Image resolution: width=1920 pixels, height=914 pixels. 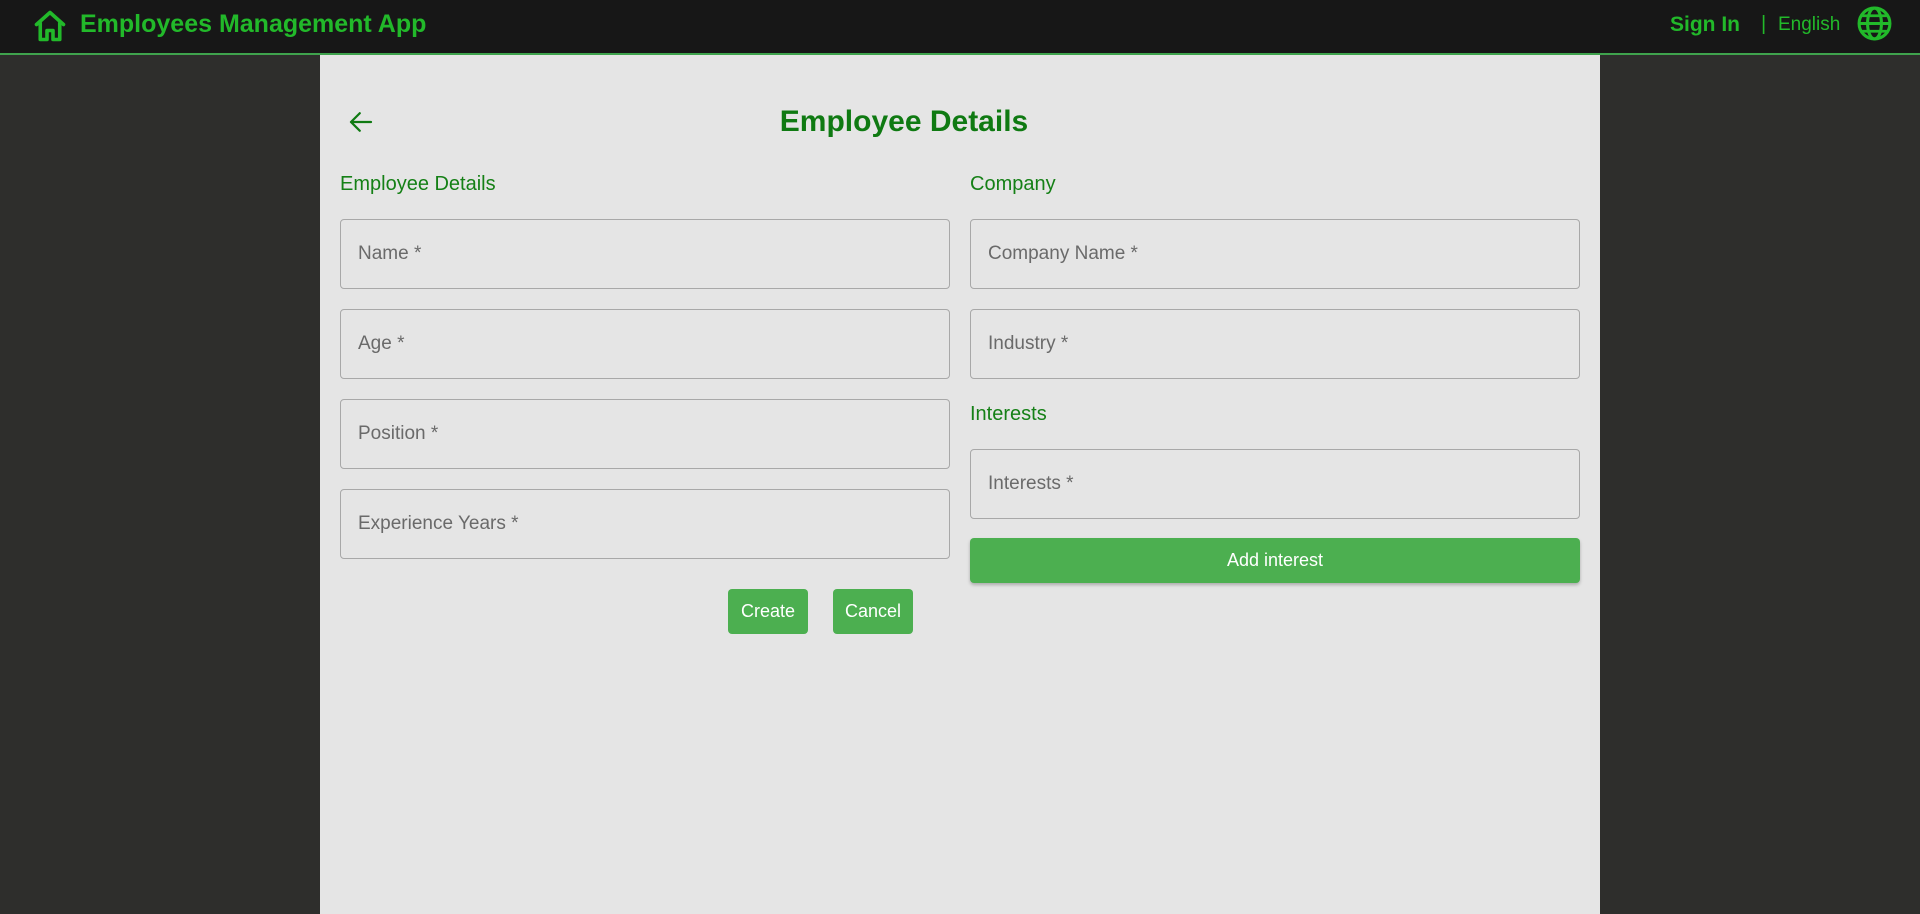 What do you see at coordinates (1809, 25) in the screenshot?
I see `language-selector: English` at bounding box center [1809, 25].